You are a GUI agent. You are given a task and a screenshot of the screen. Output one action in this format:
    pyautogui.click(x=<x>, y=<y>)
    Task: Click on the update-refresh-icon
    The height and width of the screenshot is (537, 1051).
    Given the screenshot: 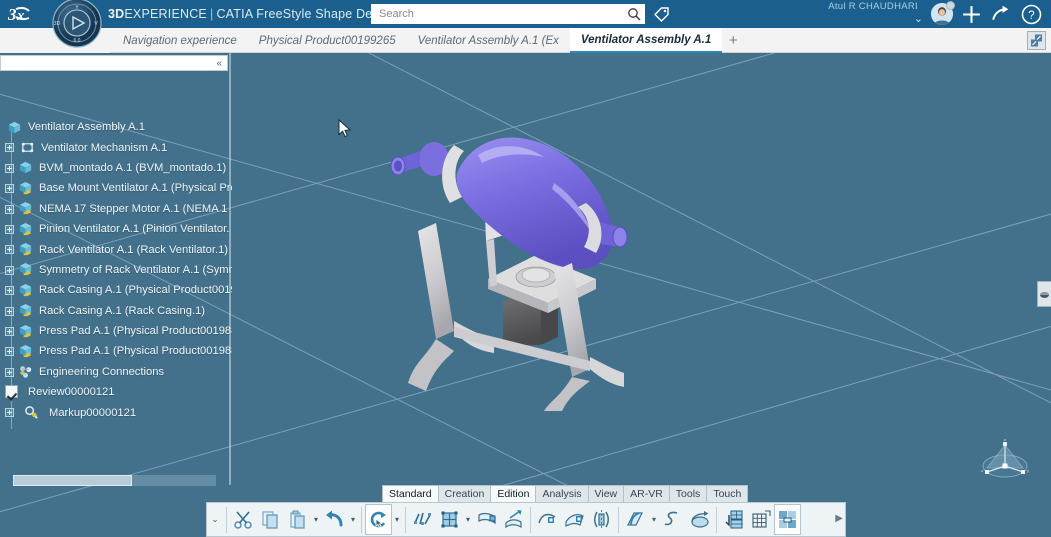 What is the action you would take?
    pyautogui.click(x=378, y=520)
    